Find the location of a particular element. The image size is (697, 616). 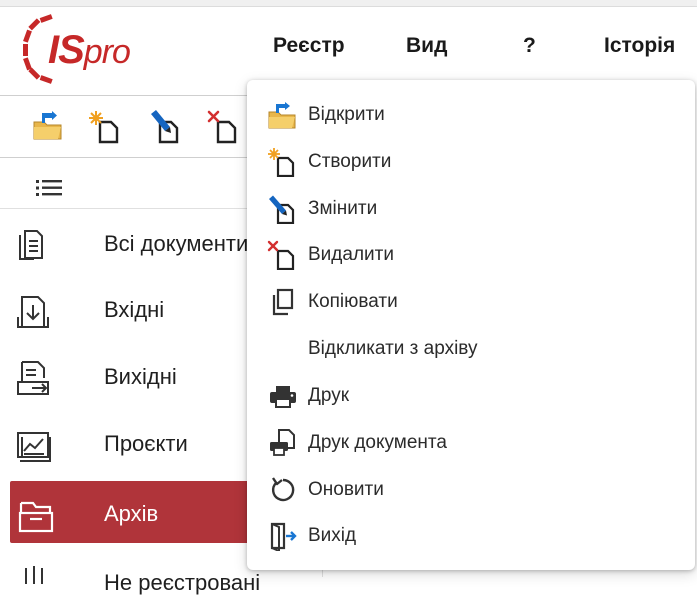

menu-item-label: Копіювати is located at coordinates (353, 301).